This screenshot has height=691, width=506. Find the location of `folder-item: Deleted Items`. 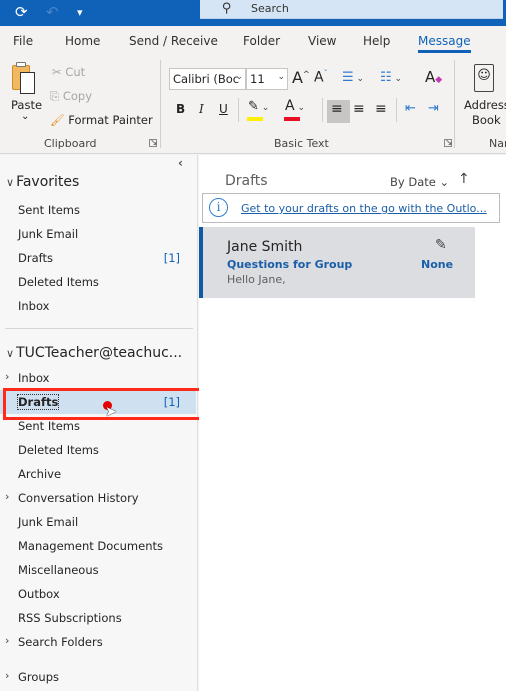

folder-item: Deleted Items is located at coordinates (98, 450).